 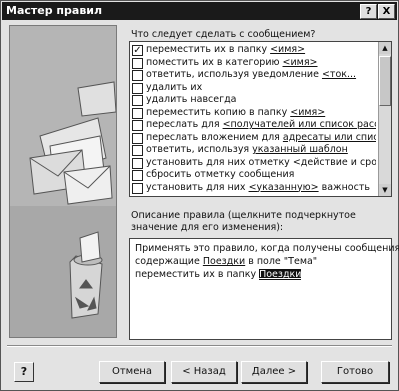 I want to click on actions-scrollbar: ▲ ▼, so click(x=384, y=119).